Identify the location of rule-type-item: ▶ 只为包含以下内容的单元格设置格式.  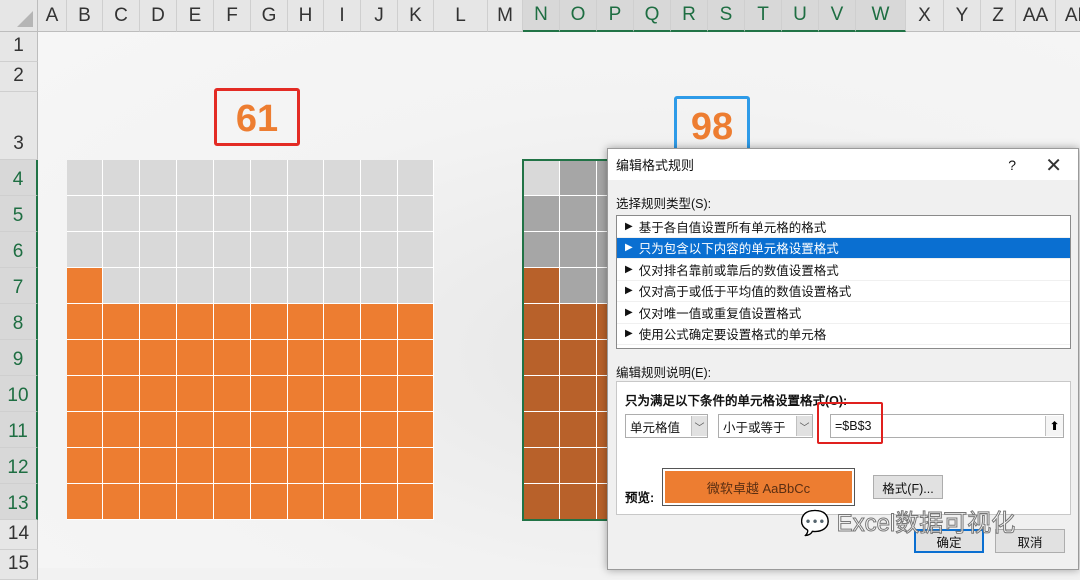
(843, 248).